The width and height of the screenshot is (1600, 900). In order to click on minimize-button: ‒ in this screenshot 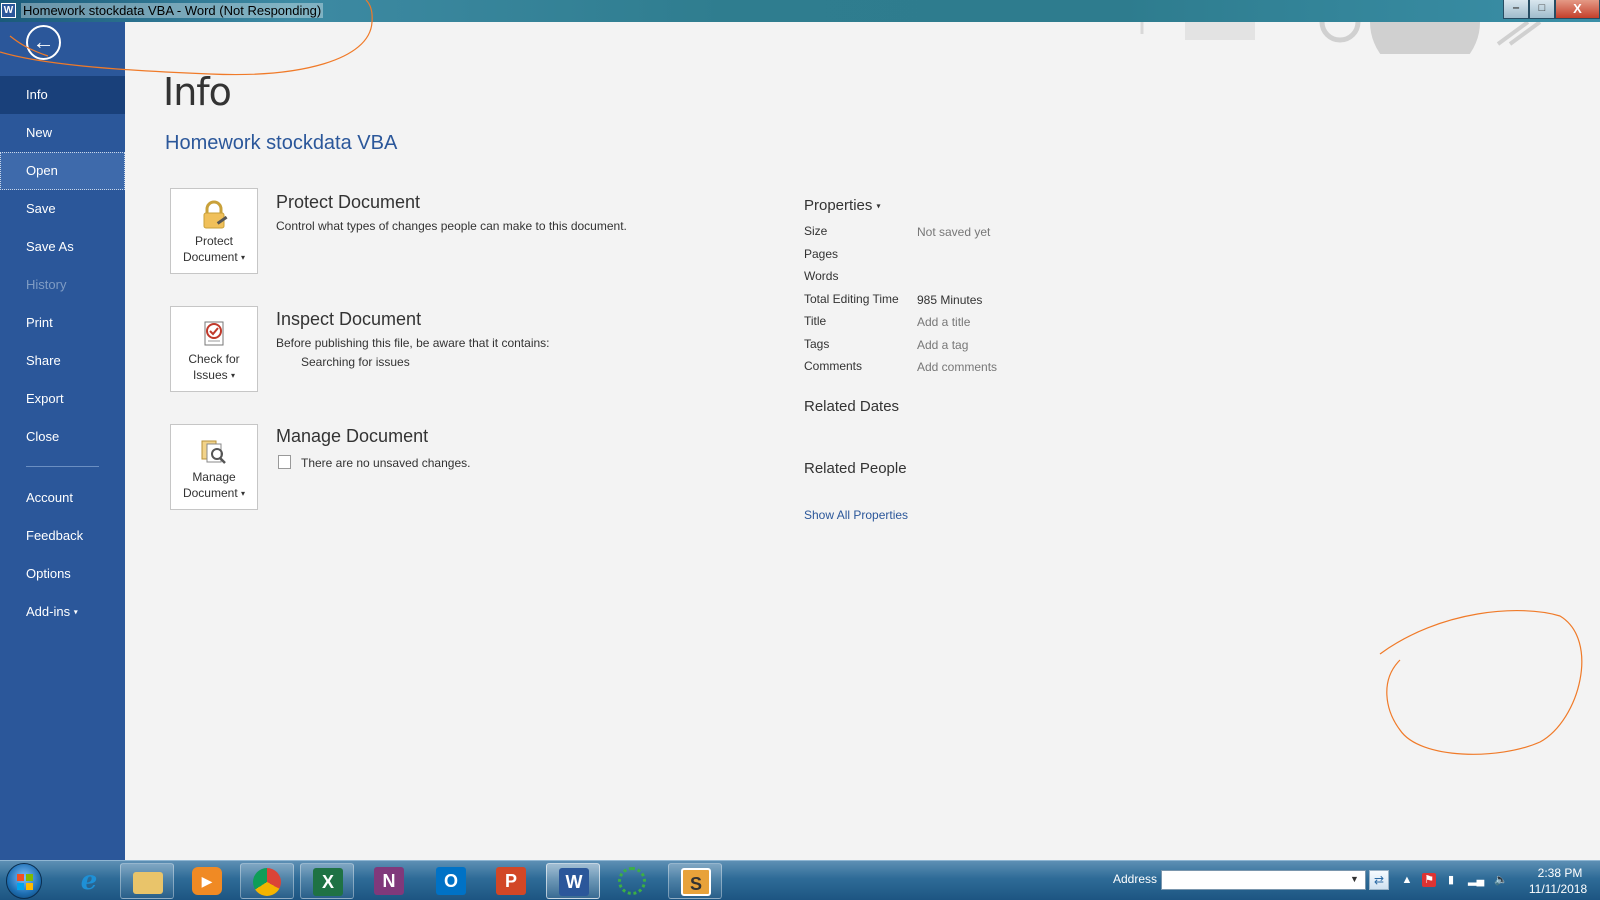, I will do `click(1516, 9)`.